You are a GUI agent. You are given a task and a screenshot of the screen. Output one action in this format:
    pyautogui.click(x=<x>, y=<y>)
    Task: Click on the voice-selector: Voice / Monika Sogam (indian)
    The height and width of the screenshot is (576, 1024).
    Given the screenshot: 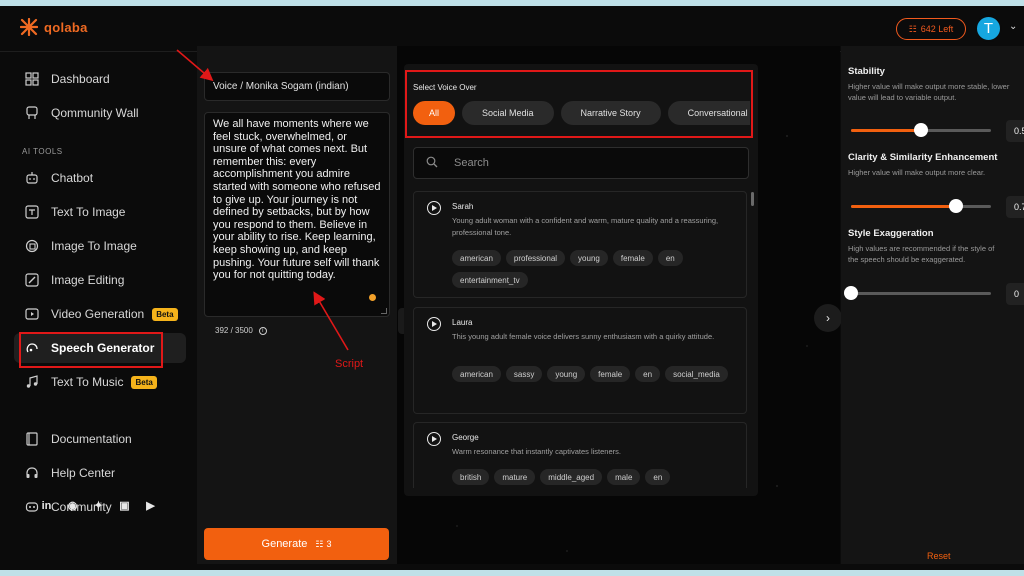 What is the action you would take?
    pyautogui.click(x=297, y=86)
    